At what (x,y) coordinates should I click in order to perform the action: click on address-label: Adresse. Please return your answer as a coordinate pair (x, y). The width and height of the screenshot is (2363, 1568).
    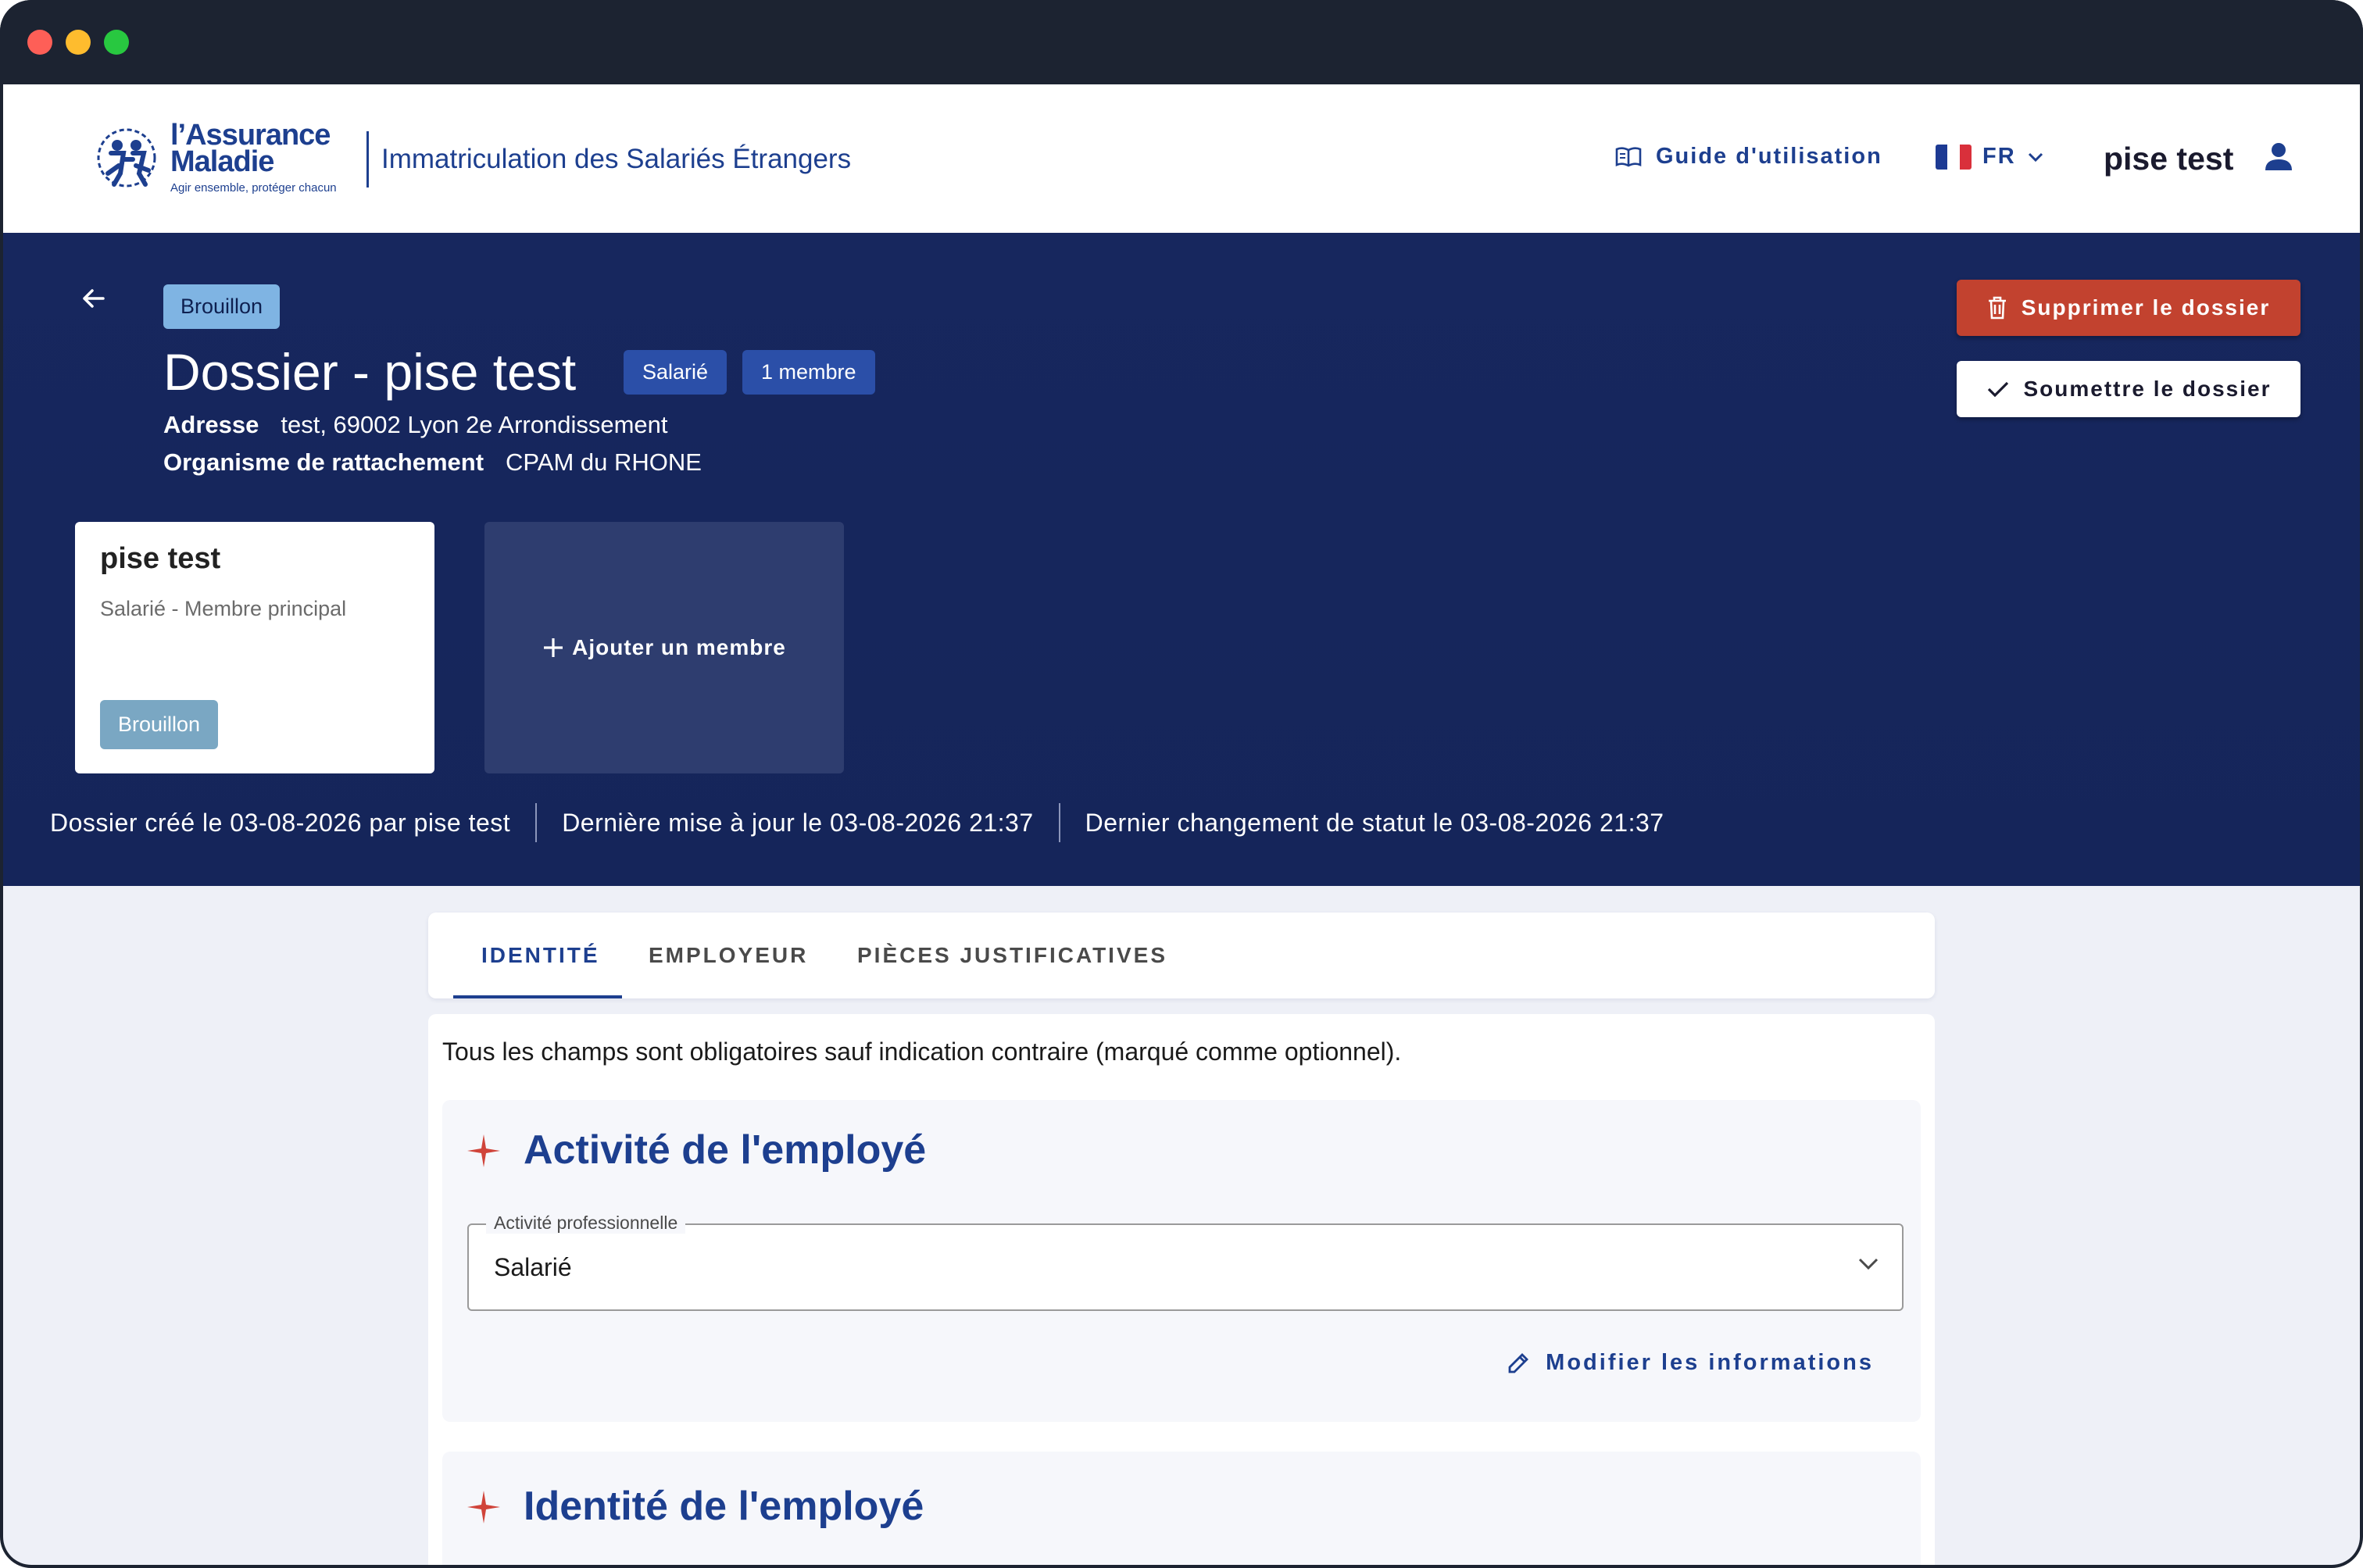
    Looking at the image, I should click on (211, 424).